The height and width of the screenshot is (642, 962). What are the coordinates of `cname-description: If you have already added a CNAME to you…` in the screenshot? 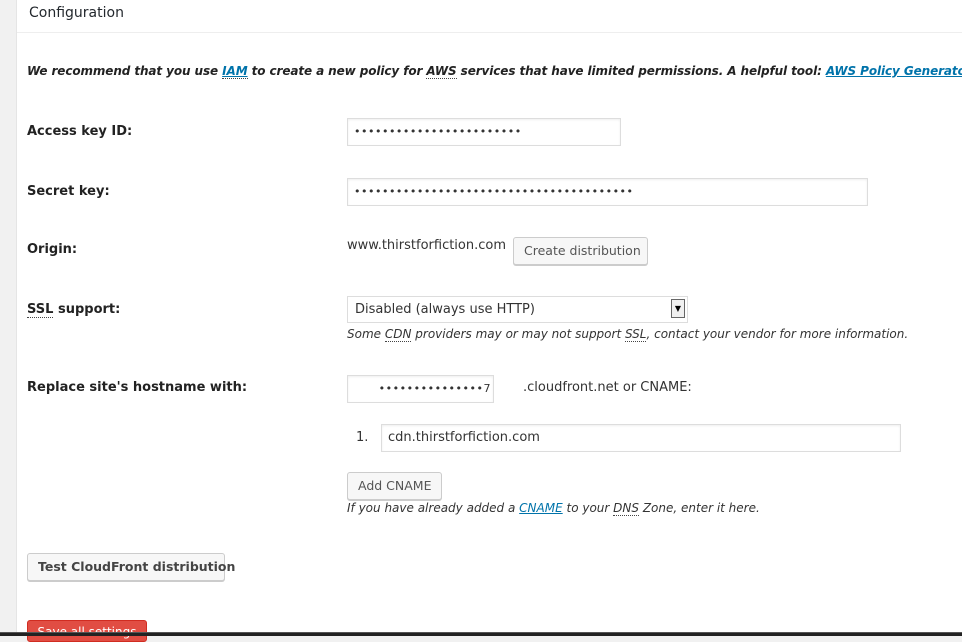 It's located at (553, 508).